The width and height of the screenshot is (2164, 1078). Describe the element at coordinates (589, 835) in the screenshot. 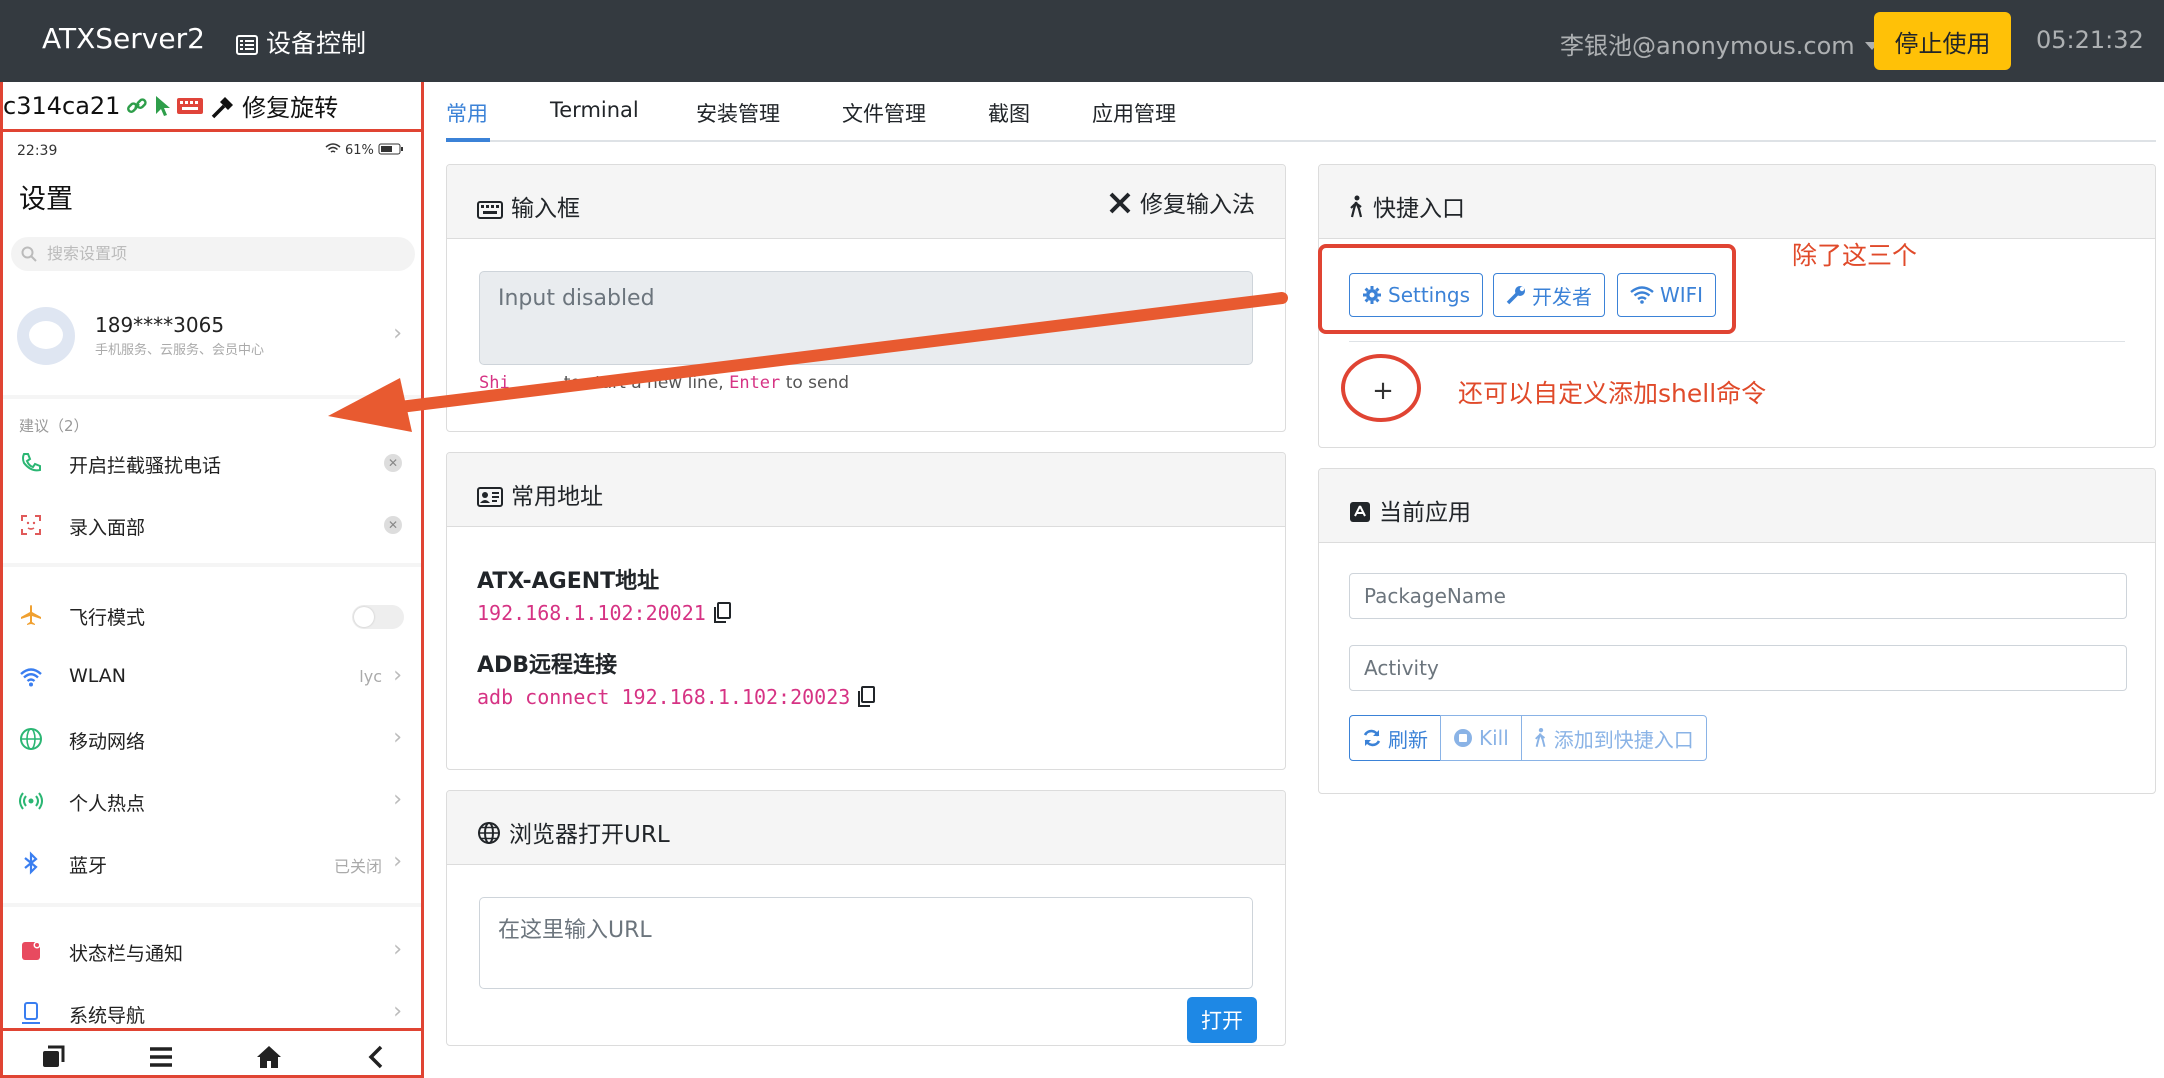

I see `browser-card-title: 浏览器打开URL` at that location.